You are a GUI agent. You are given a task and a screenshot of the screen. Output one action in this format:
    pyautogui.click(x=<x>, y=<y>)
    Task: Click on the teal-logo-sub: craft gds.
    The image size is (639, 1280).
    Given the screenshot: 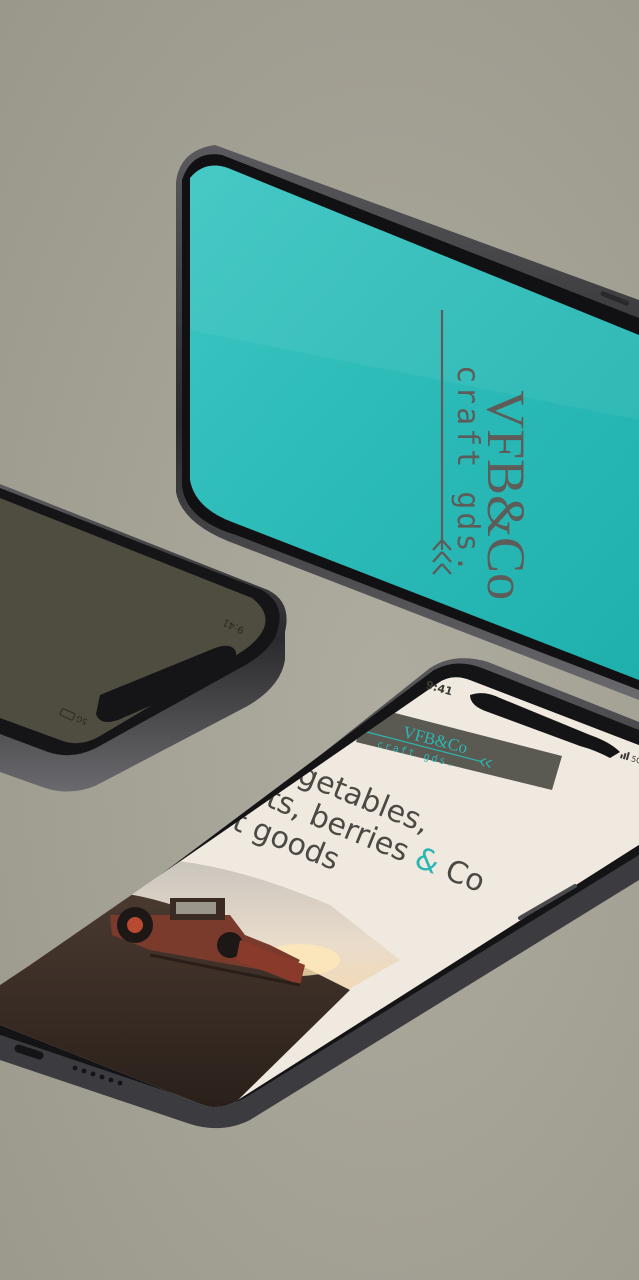 What is the action you would take?
    pyautogui.click(x=467, y=470)
    